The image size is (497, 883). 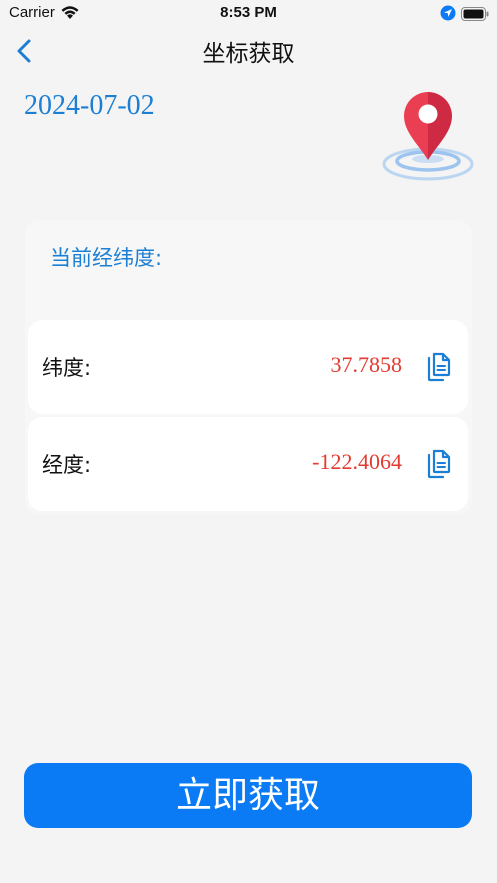 I want to click on card-header: 当前经纬度:, so click(x=106, y=258).